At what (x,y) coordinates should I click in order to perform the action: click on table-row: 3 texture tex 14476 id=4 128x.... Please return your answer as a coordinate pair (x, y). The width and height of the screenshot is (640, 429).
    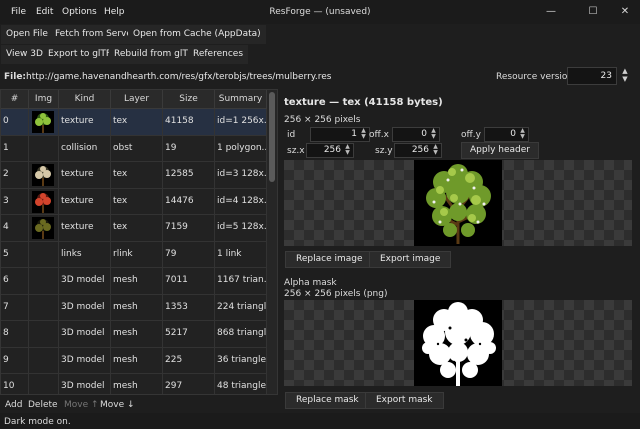
    Looking at the image, I should click on (134, 201).